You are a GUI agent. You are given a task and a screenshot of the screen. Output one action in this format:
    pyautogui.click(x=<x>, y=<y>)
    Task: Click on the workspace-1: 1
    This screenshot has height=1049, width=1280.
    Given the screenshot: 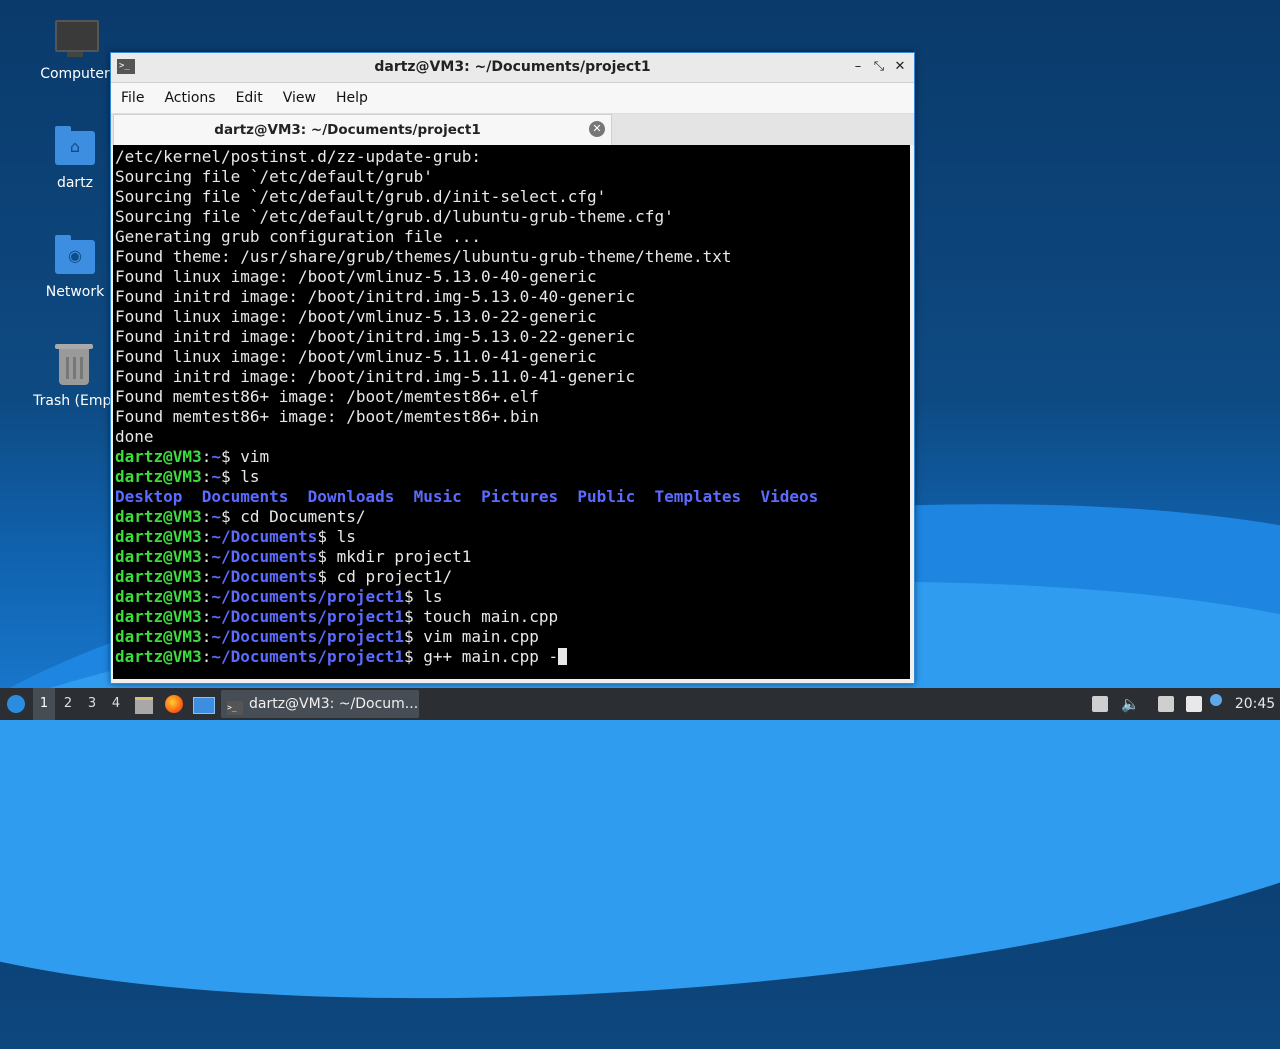 What is the action you would take?
    pyautogui.click(x=44, y=704)
    